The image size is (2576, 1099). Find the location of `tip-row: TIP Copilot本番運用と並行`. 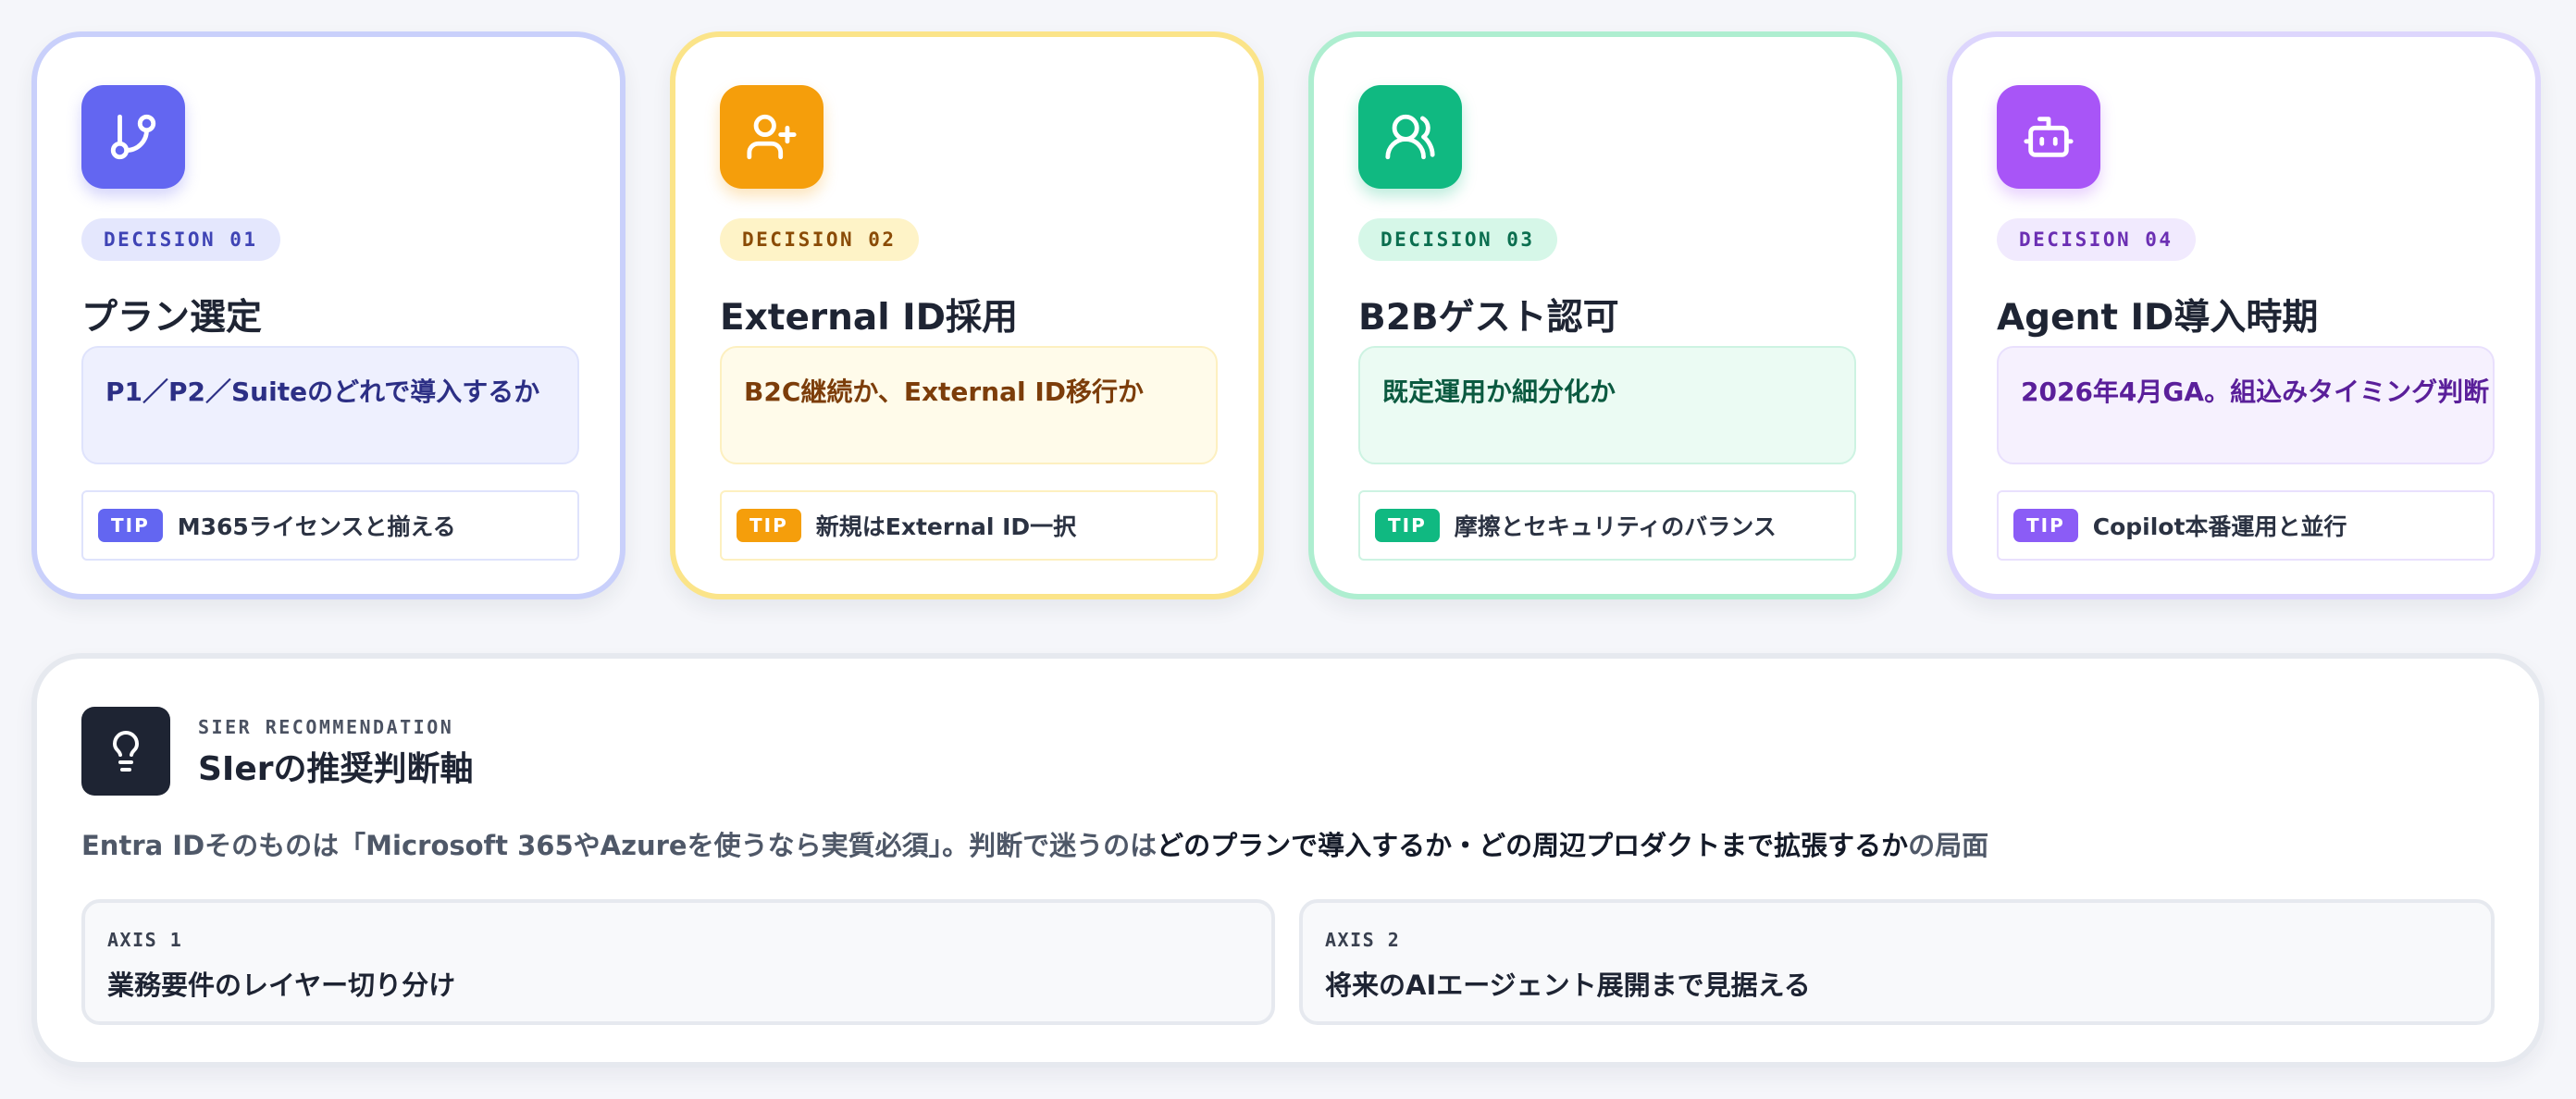

tip-row: TIP Copilot本番運用と並行 is located at coordinates (2246, 526).